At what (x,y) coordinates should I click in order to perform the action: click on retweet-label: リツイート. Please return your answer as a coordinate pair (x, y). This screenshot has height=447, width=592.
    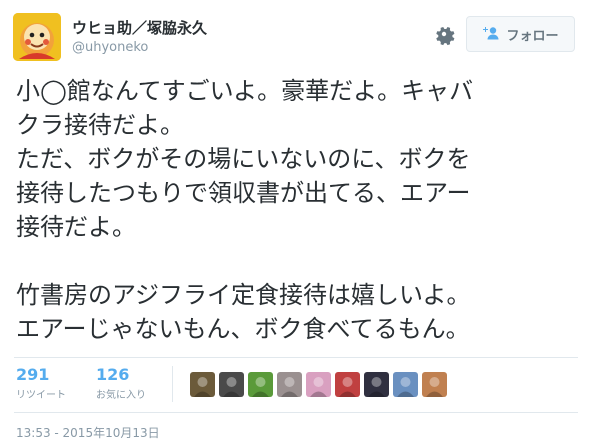
    Looking at the image, I should click on (41, 395).